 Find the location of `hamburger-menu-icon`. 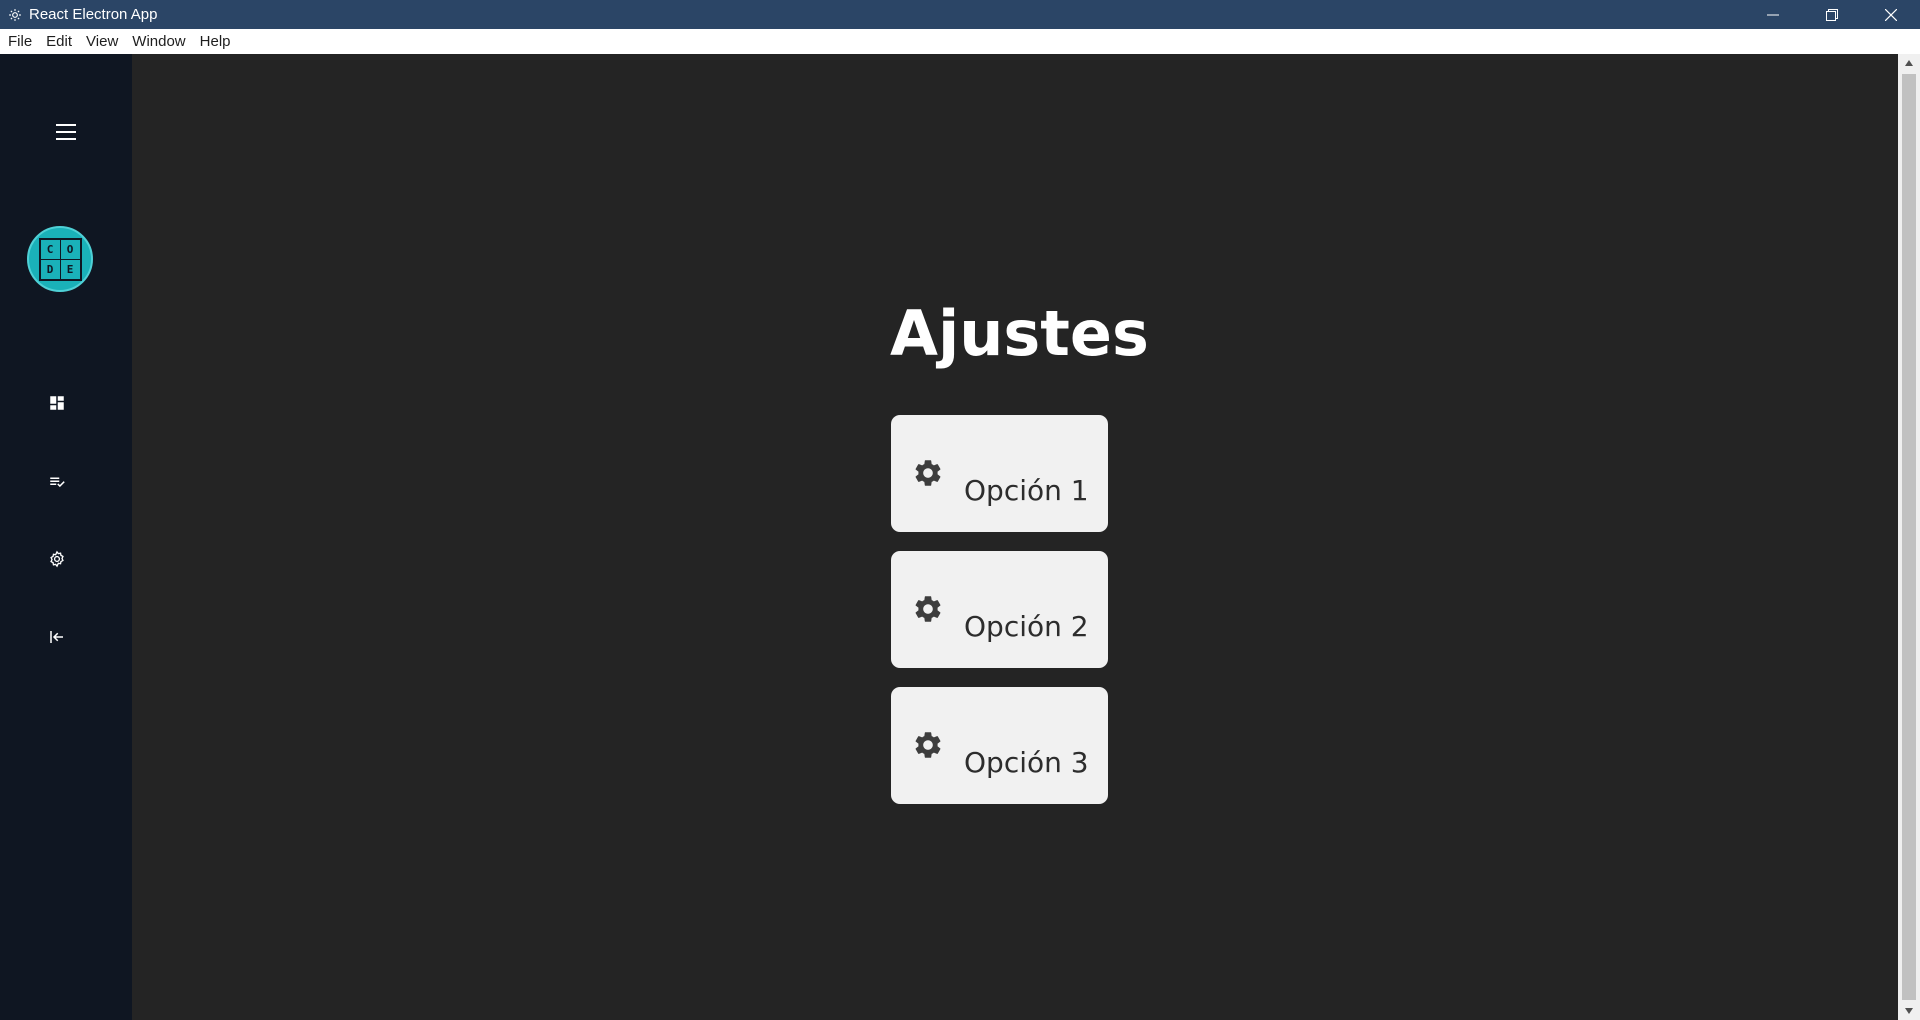

hamburger-menu-icon is located at coordinates (66, 132).